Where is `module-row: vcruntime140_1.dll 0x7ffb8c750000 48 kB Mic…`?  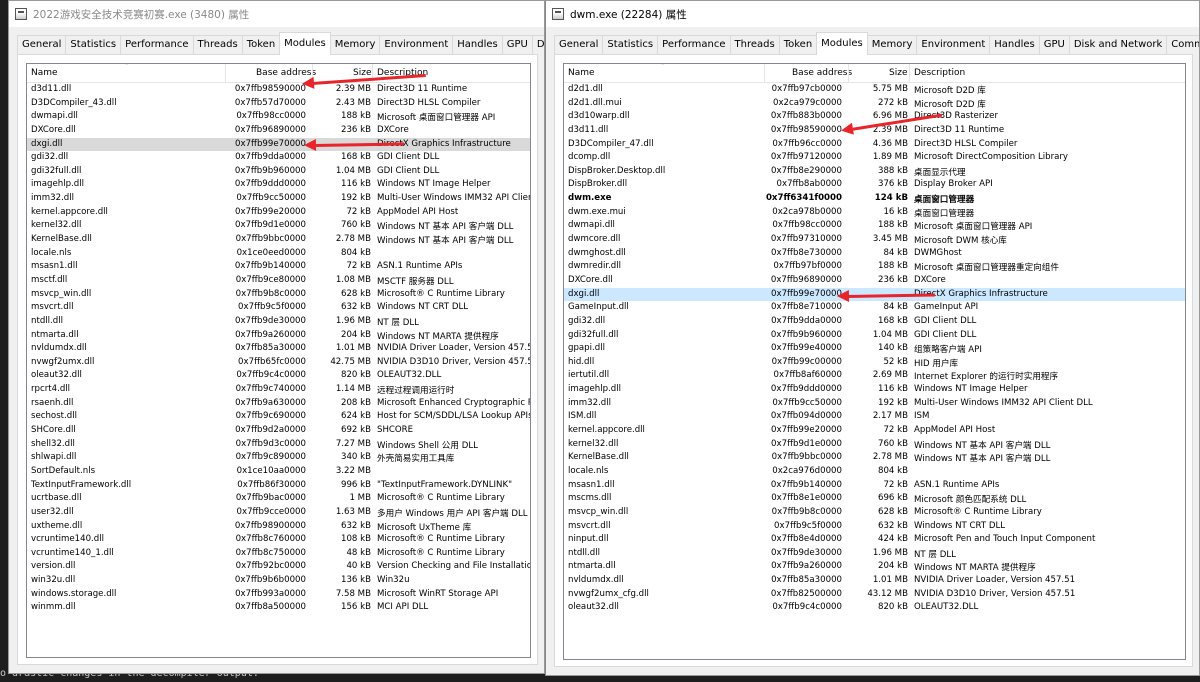
module-row: vcruntime140_1.dll 0x7ffb8c750000 48 kB Mic… is located at coordinates (278, 554).